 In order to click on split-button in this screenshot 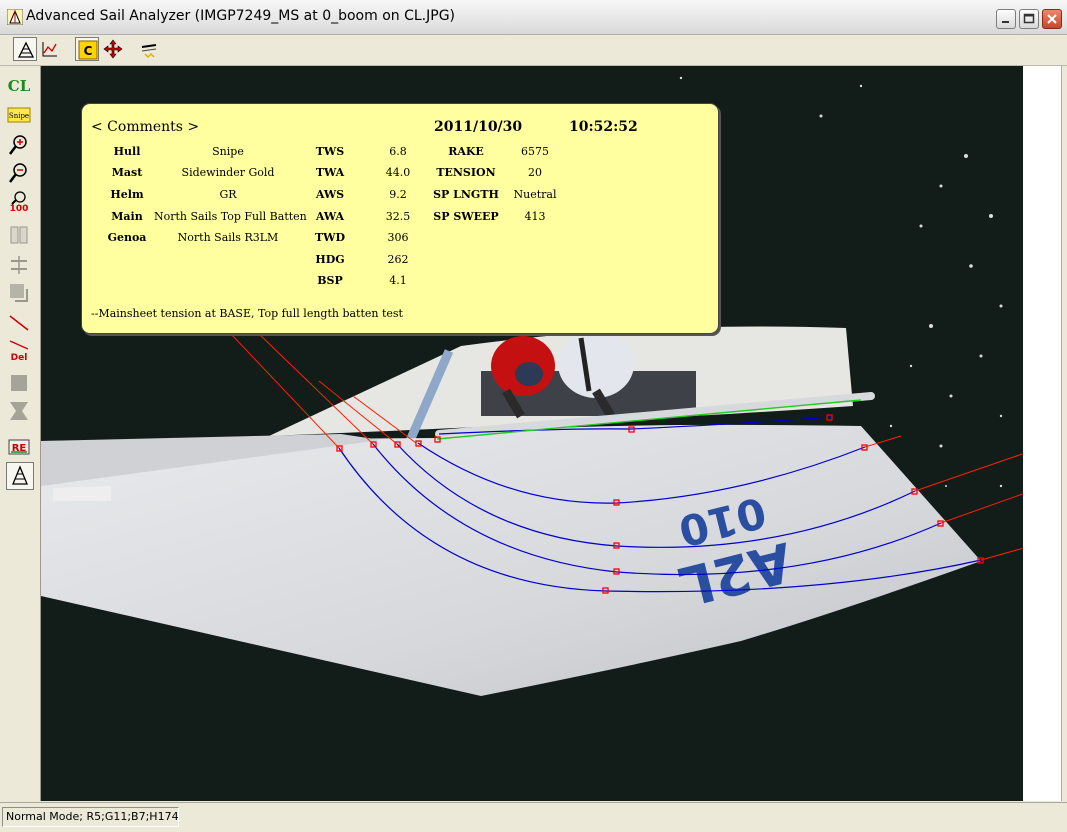, I will do `click(20, 236)`.